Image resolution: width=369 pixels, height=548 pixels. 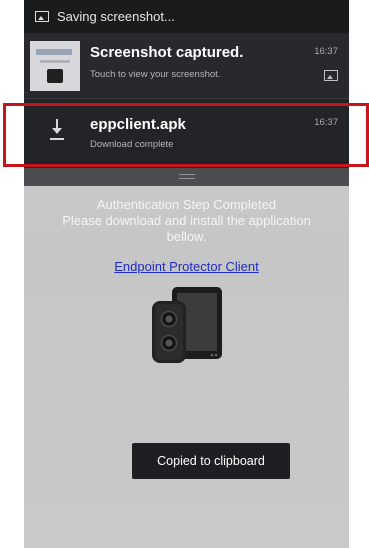 What do you see at coordinates (57, 130) in the screenshot?
I see `download-icon` at bounding box center [57, 130].